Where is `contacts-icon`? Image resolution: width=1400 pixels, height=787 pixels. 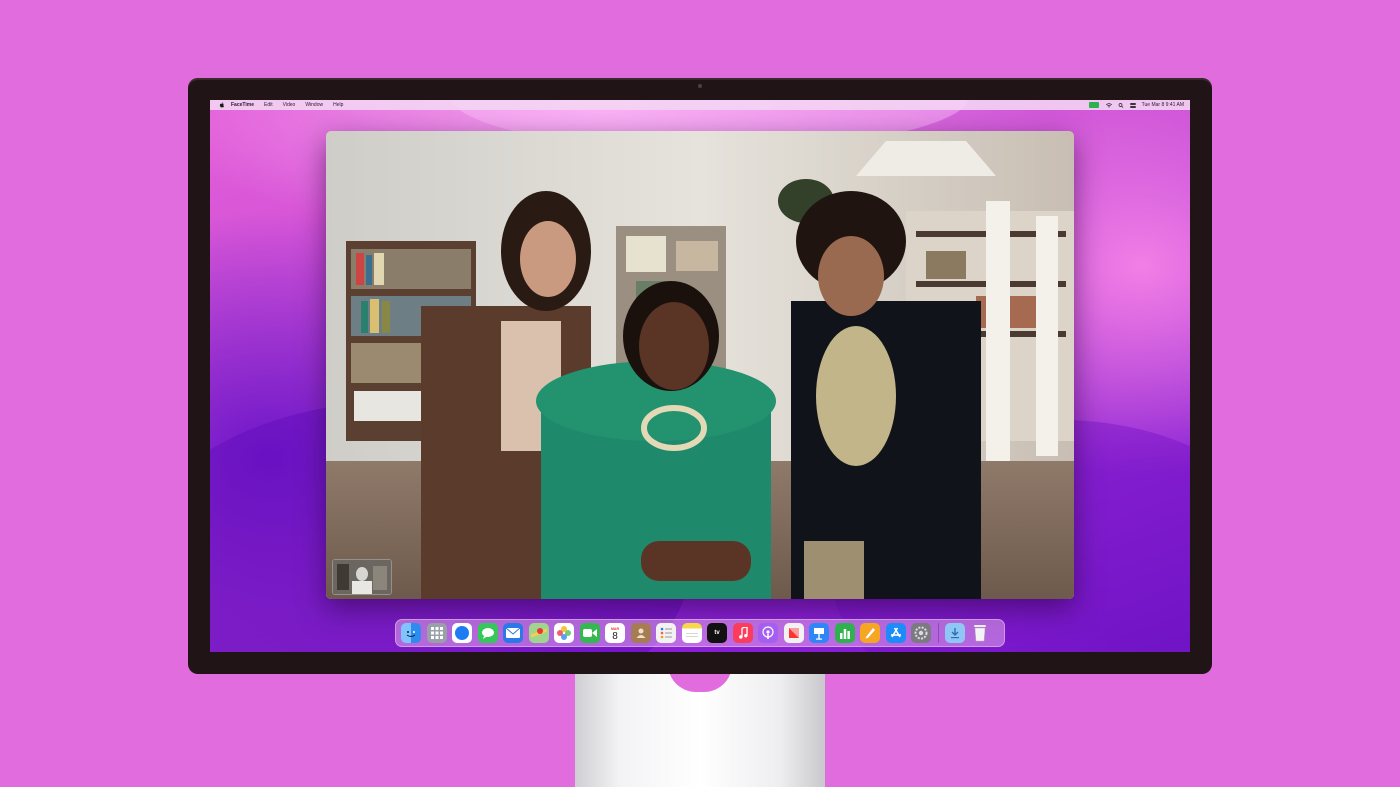
contacts-icon is located at coordinates (640, 633).